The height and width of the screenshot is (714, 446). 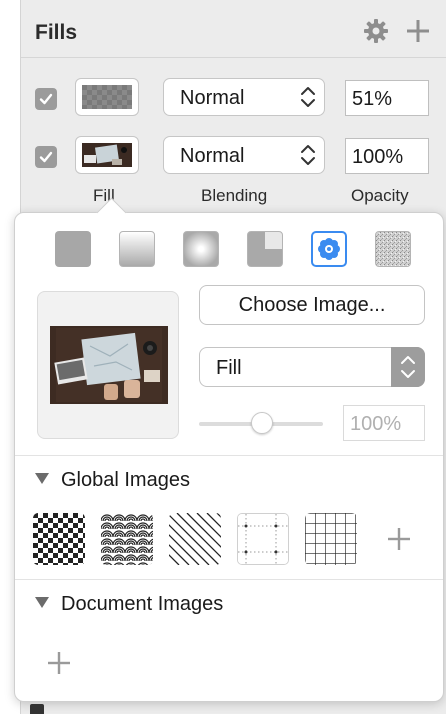 I want to click on image-preview-well, so click(x=108, y=365).